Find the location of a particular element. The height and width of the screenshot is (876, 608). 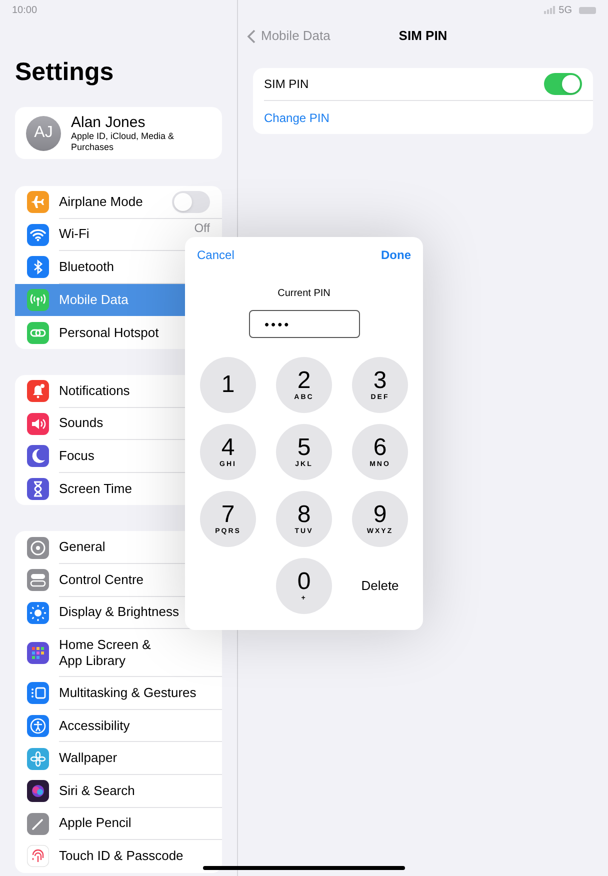

row-label: General is located at coordinates (82, 547).